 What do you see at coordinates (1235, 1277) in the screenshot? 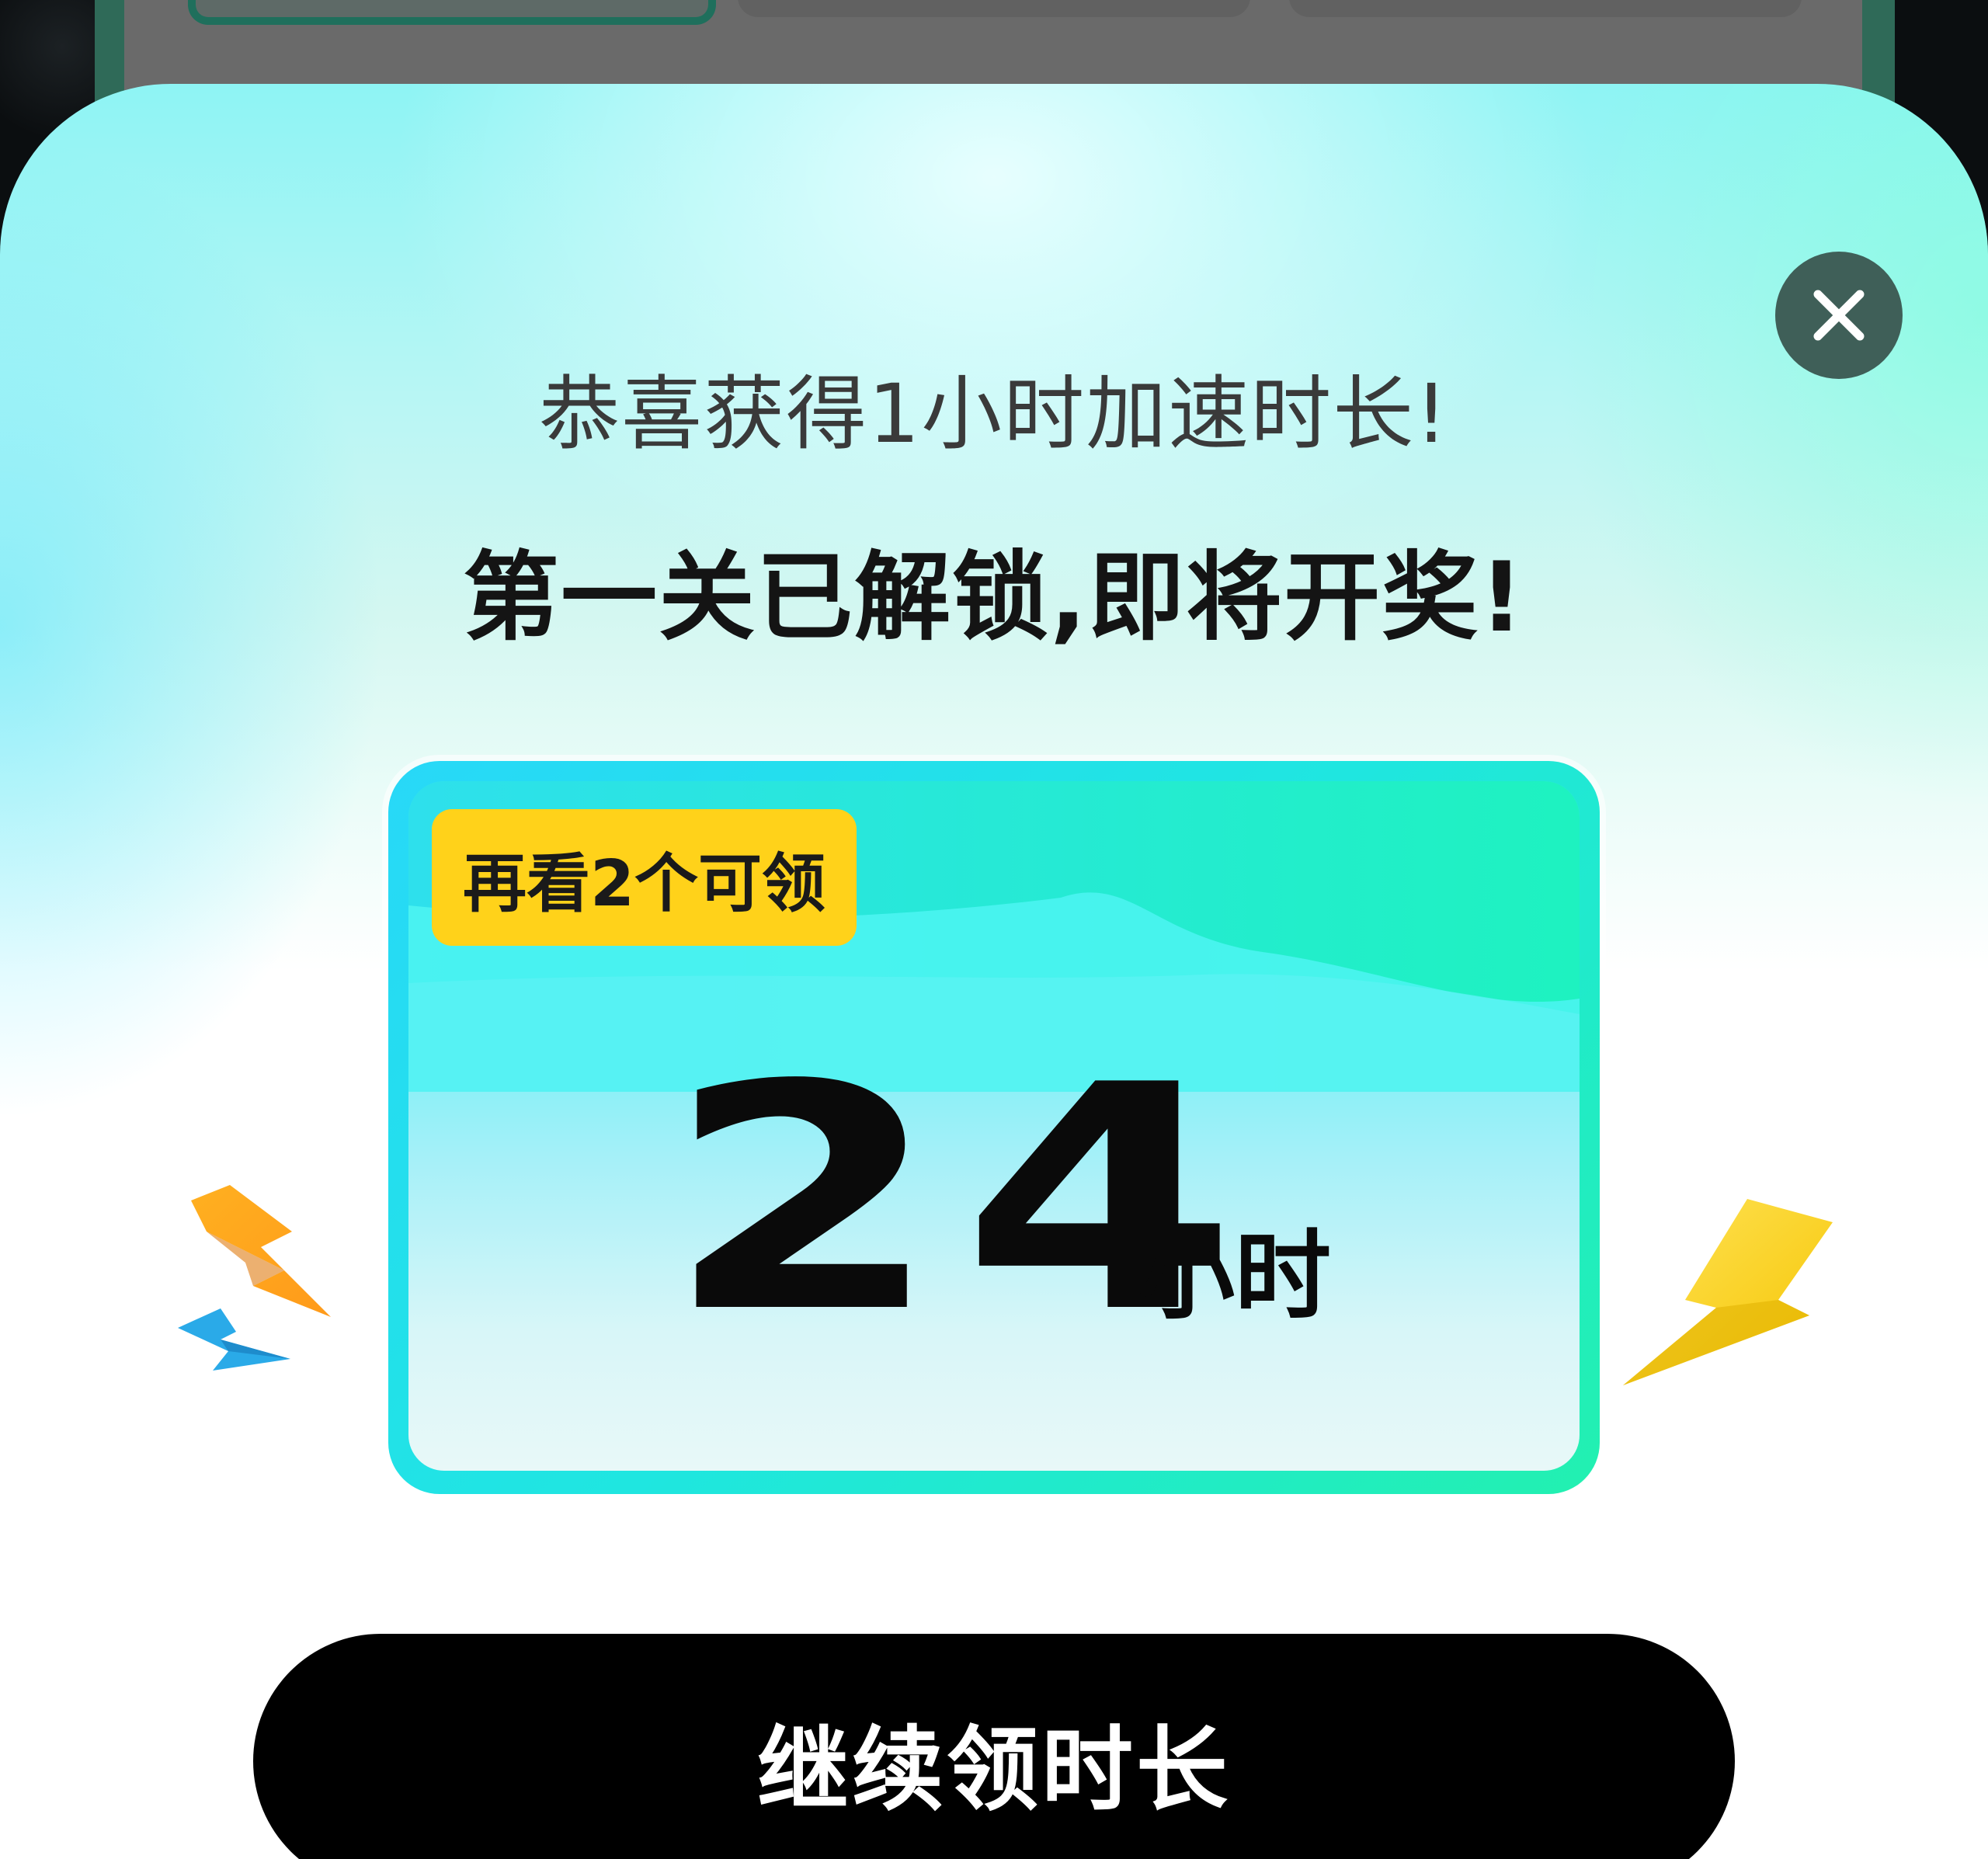
I see `reward-unit: 小时` at bounding box center [1235, 1277].